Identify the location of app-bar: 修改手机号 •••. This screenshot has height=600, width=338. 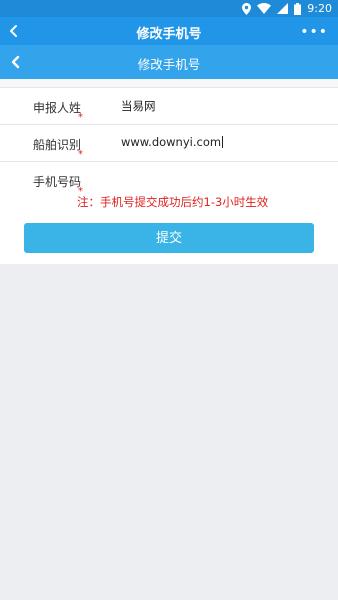
(169, 31).